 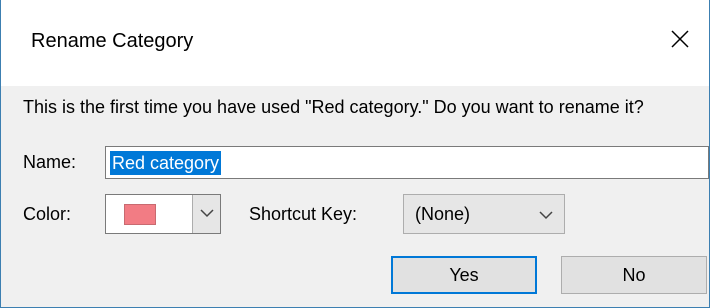 I want to click on name-label: Name:, so click(x=50, y=162).